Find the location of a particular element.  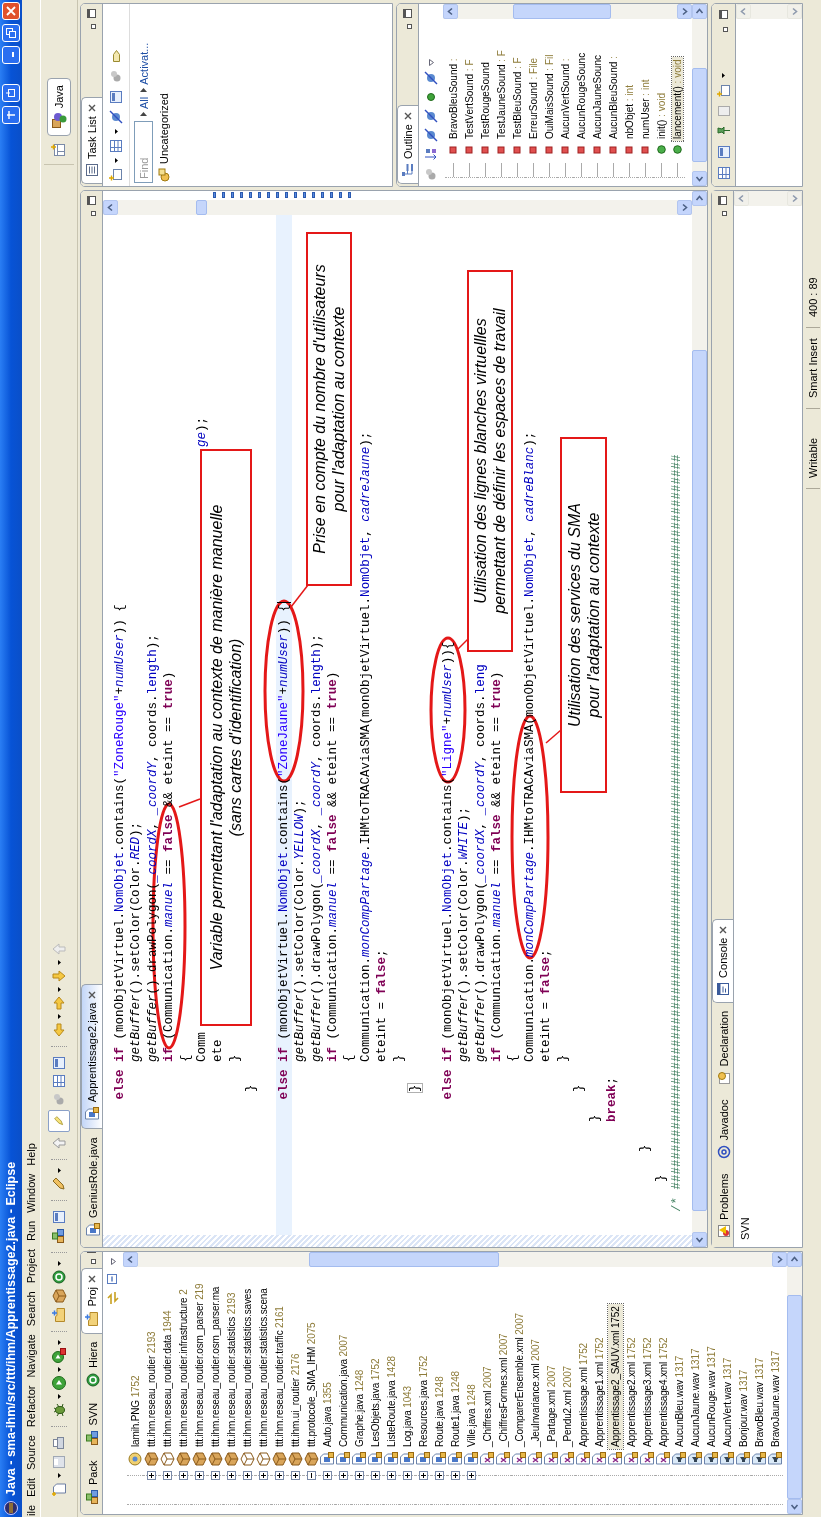

outline-item: numUser : int is located at coordinates (645, 109).